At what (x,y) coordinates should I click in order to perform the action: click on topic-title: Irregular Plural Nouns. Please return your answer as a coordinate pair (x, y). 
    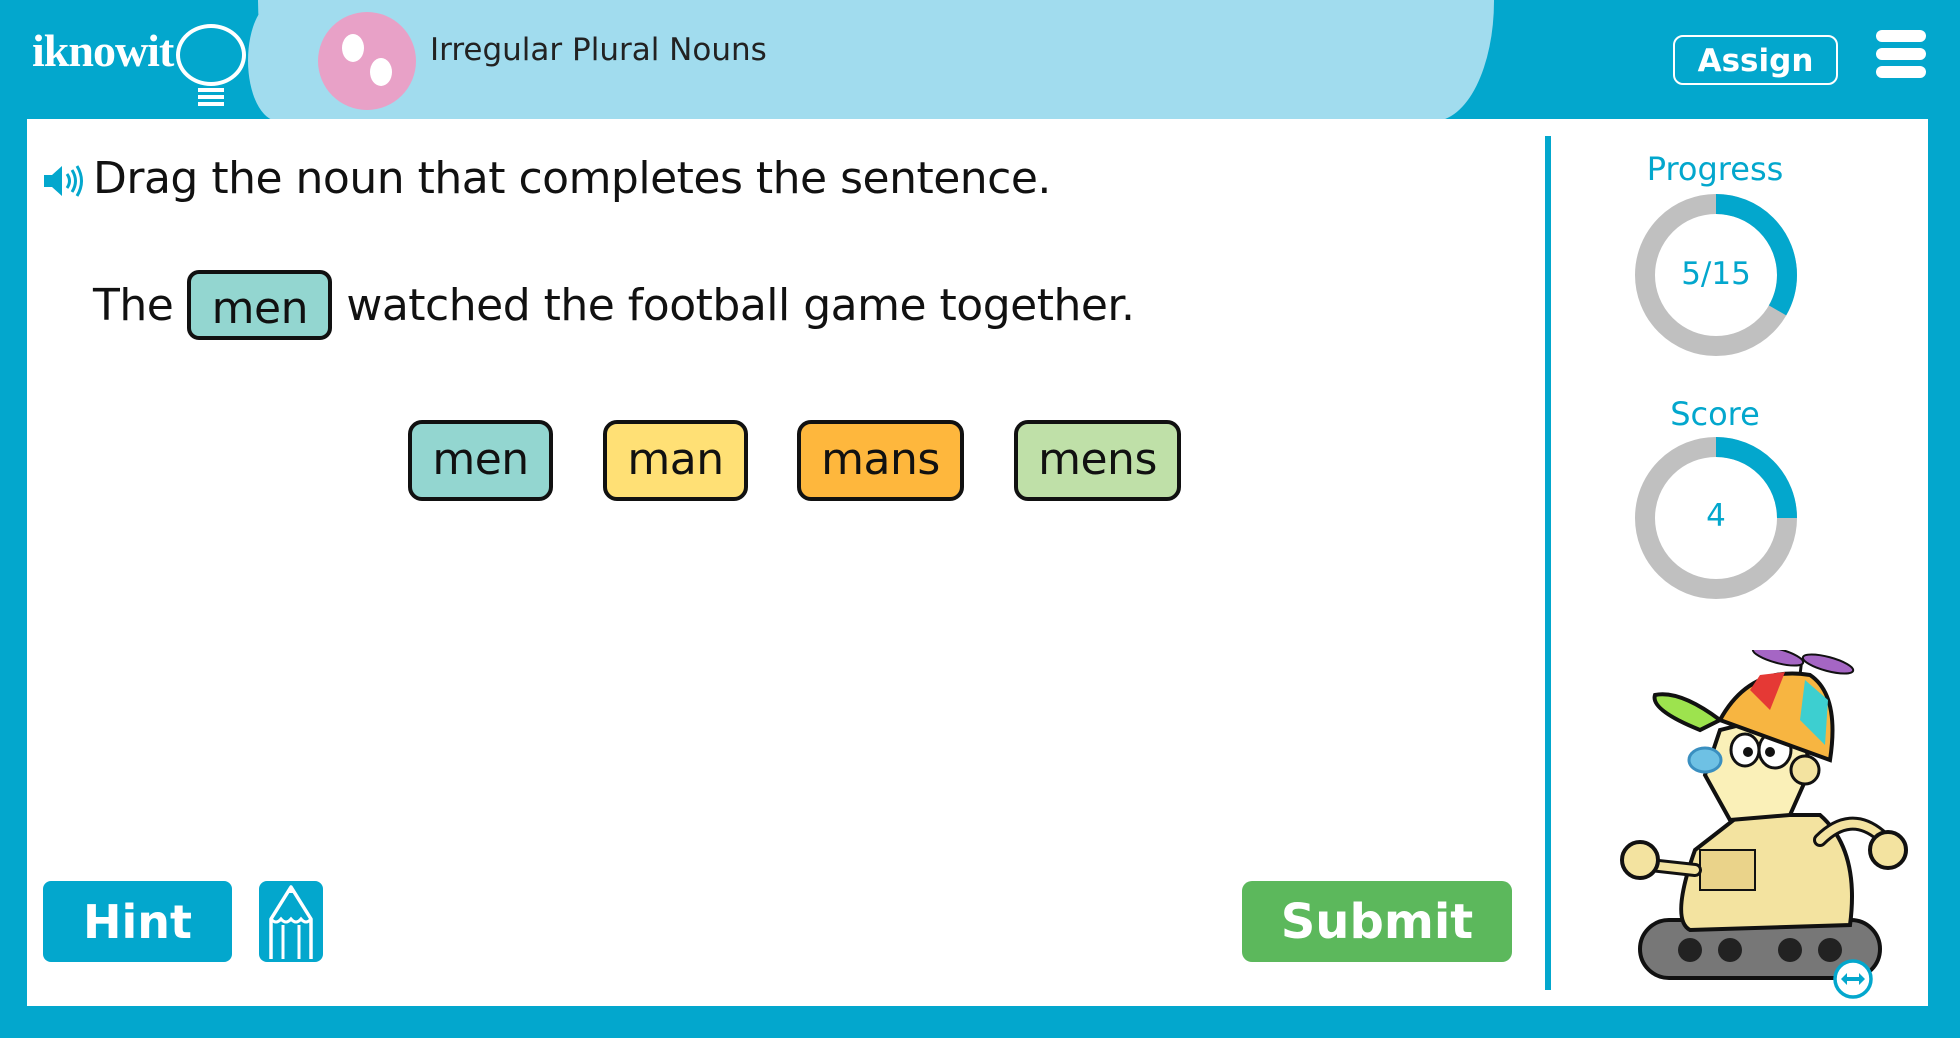
    Looking at the image, I should click on (598, 50).